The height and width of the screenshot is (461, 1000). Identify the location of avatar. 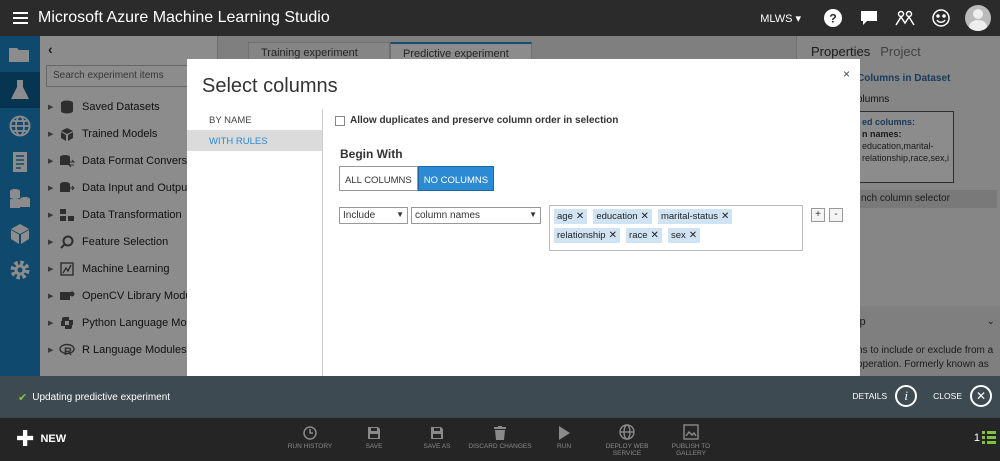
(978, 18).